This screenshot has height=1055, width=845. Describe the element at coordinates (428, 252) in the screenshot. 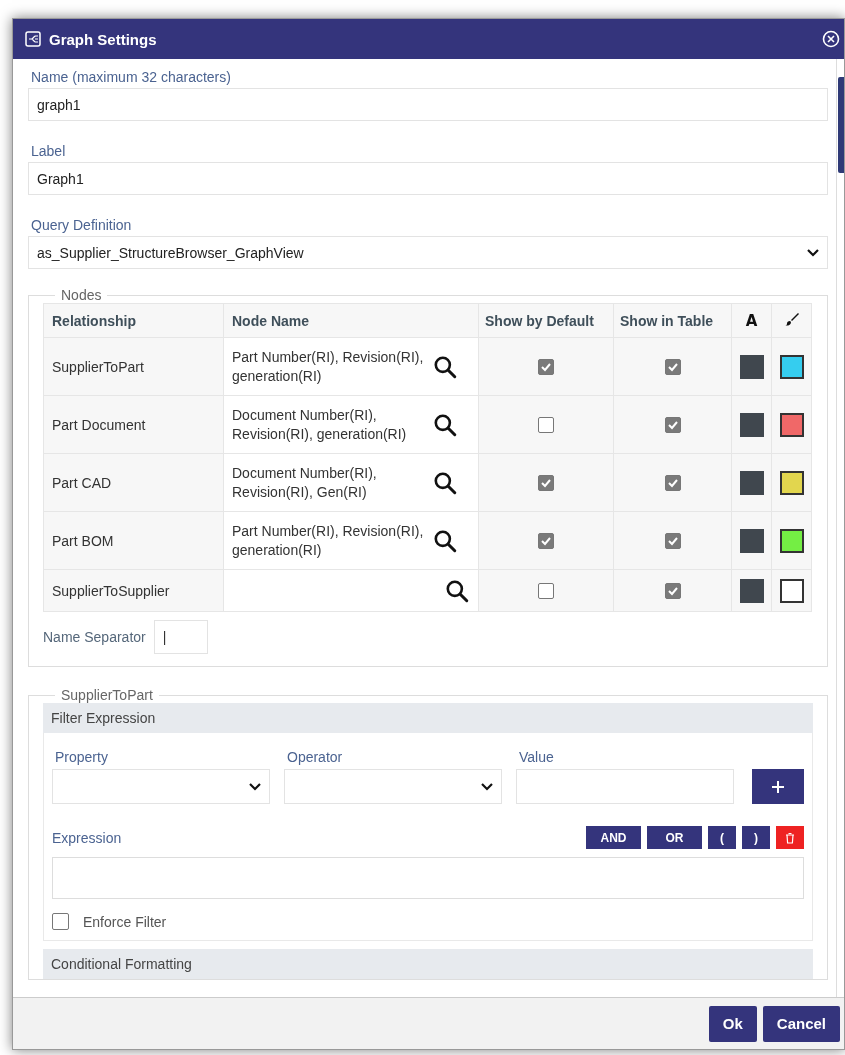

I see `dropdown: as_Supplier_StructureBrowser_GraphView` at that location.